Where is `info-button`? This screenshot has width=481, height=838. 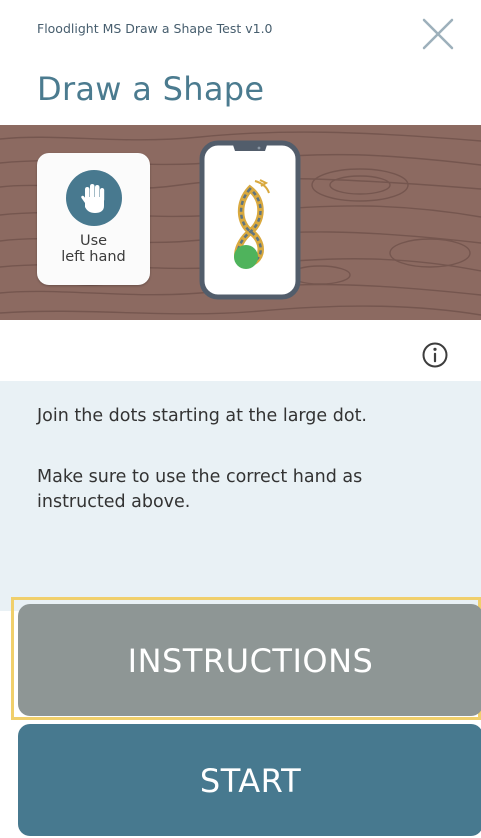 info-button is located at coordinates (435, 355).